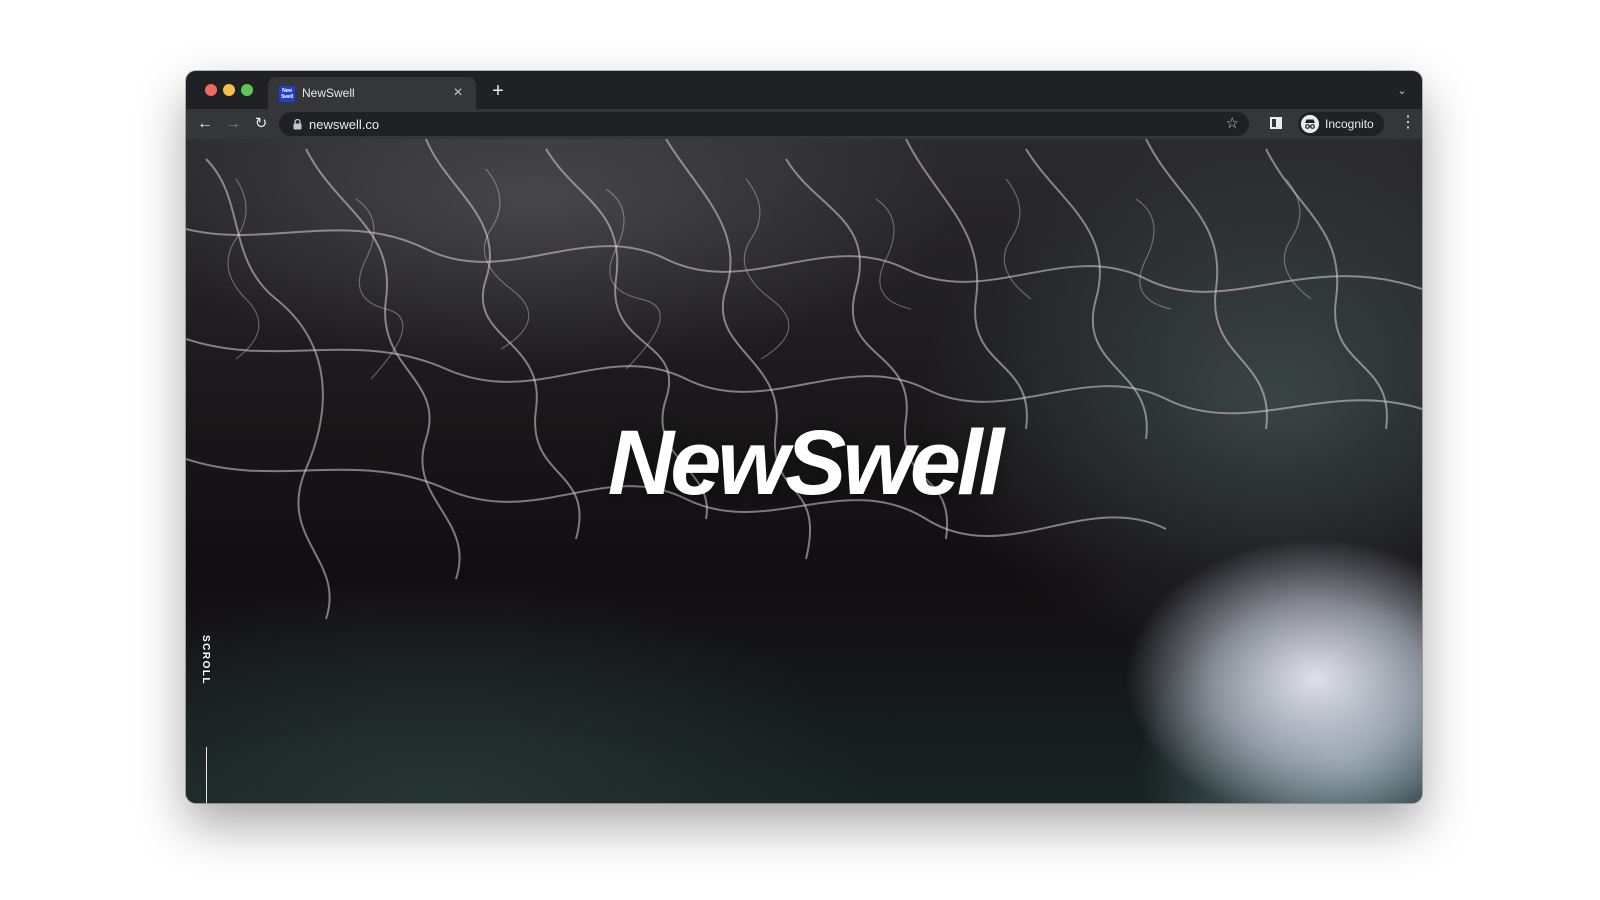 This screenshot has width=1600, height=900. I want to click on incognito-icon, so click(1310, 124).